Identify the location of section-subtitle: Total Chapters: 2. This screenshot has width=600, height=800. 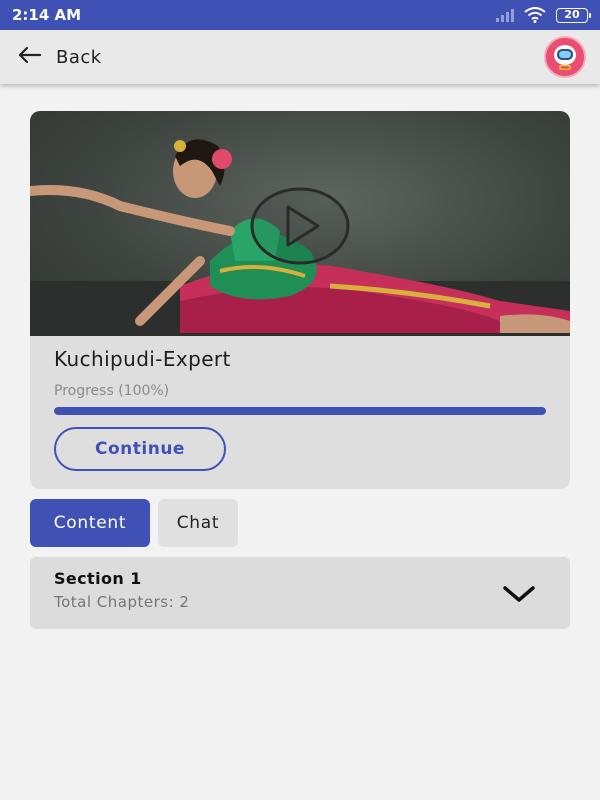
(122, 602).